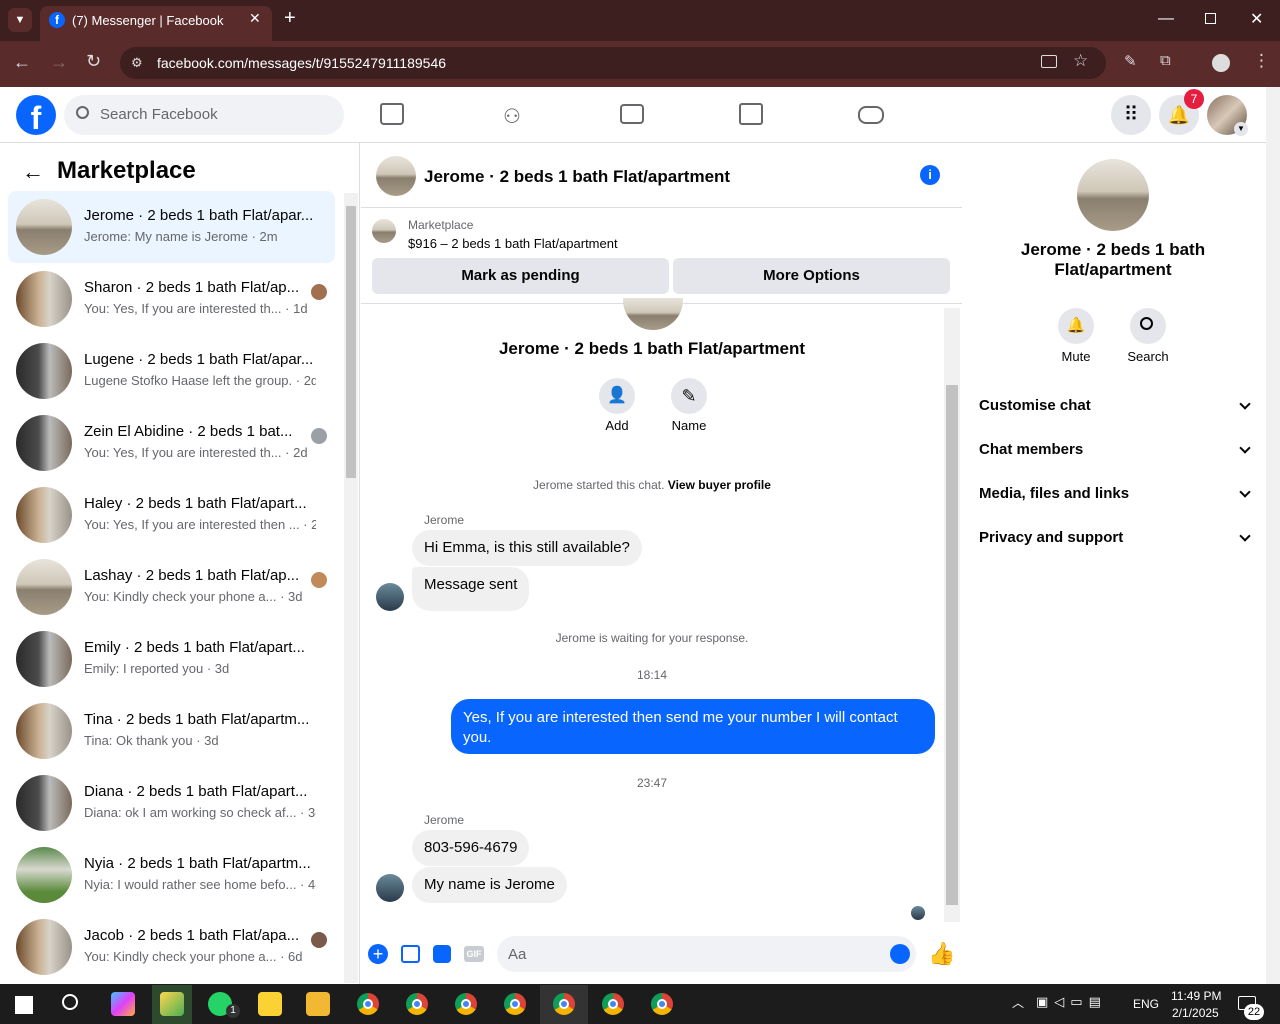 This screenshot has height=1024, width=1280. What do you see at coordinates (1261, 61) in the screenshot?
I see `chrome-menu-icon: ⋮` at bounding box center [1261, 61].